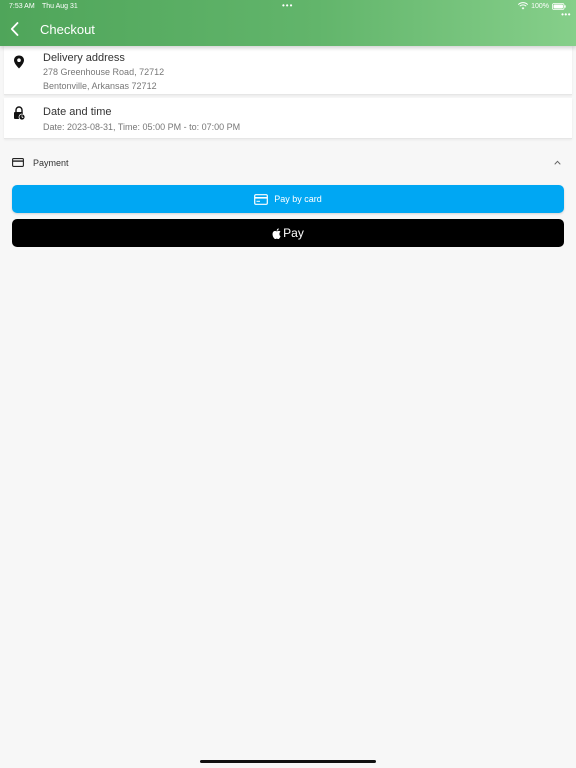  I want to click on back-button, so click(14, 29).